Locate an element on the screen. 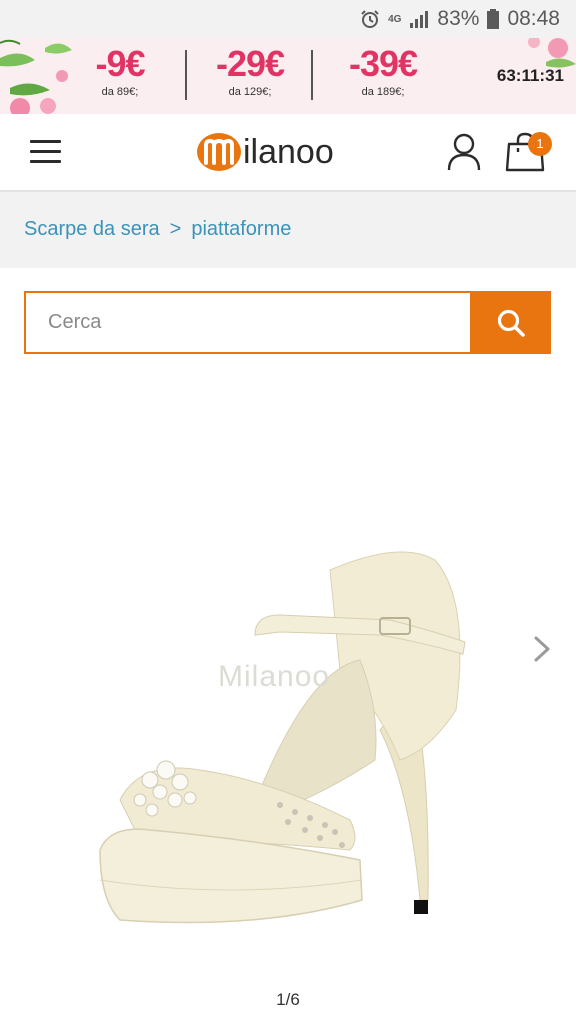 The image size is (576, 1024). battery-percent: 83% is located at coordinates (458, 18).